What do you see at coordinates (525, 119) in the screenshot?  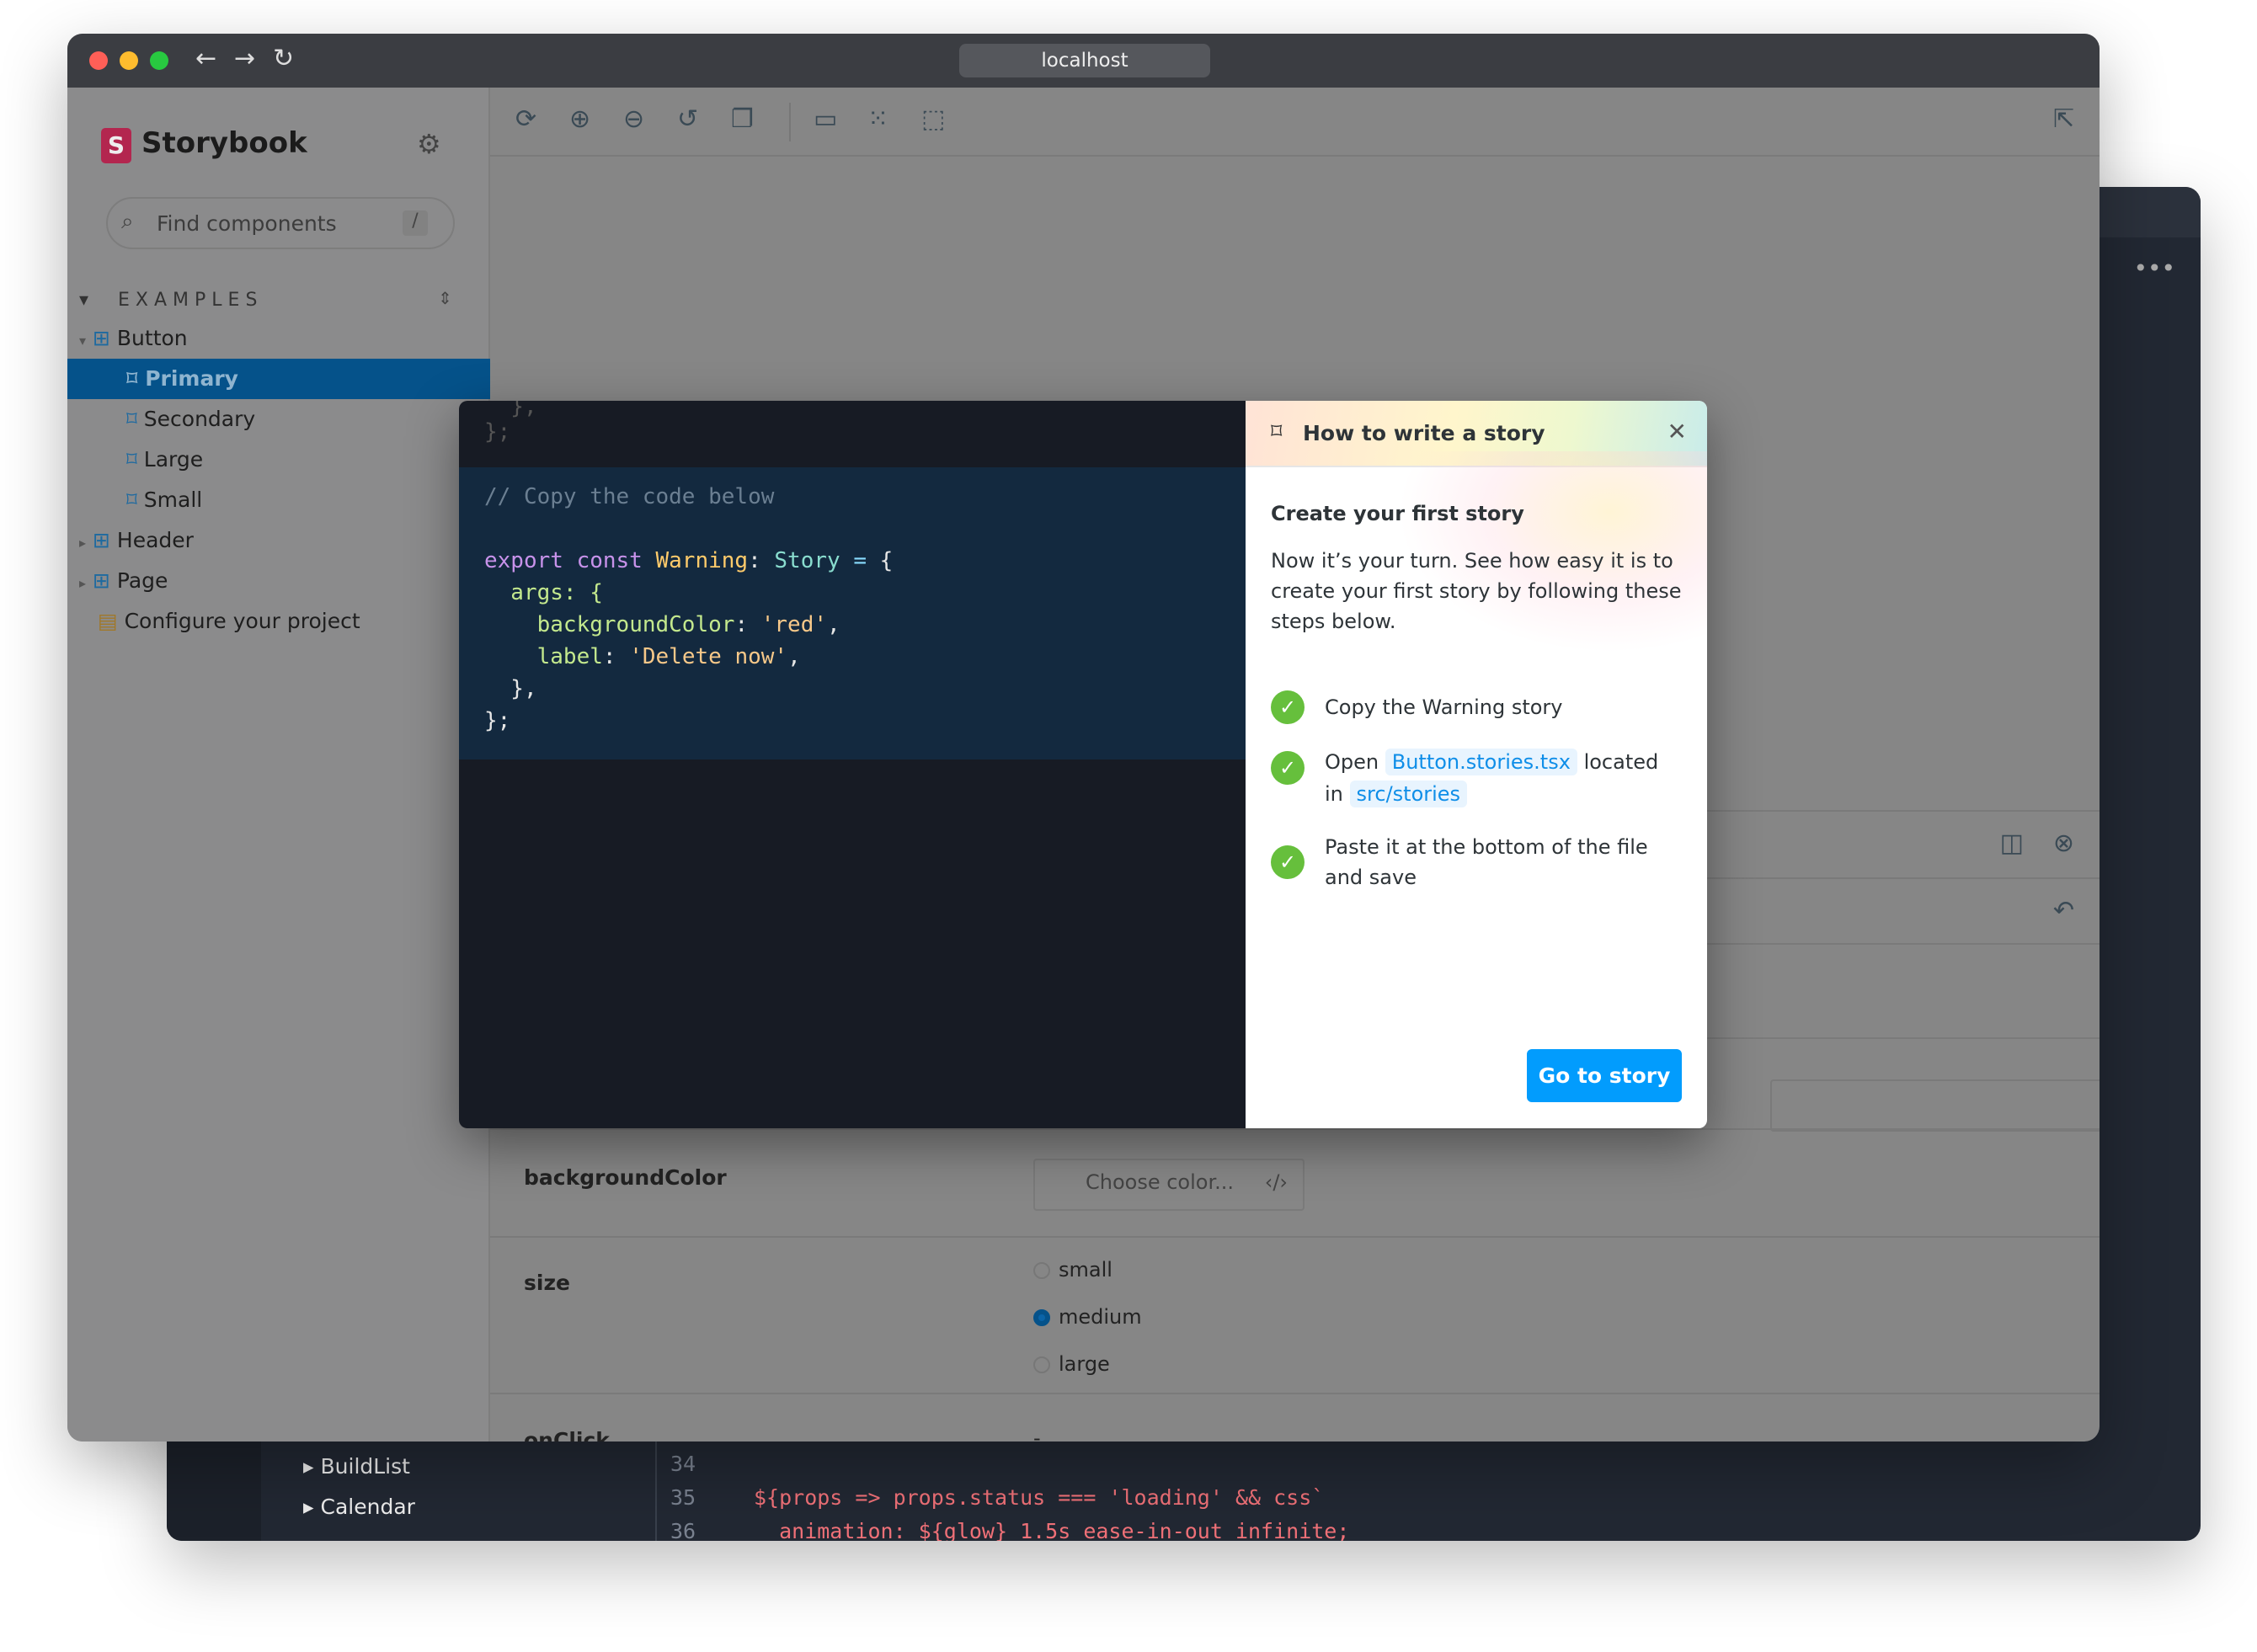 I see `remount-icon: ⟳` at bounding box center [525, 119].